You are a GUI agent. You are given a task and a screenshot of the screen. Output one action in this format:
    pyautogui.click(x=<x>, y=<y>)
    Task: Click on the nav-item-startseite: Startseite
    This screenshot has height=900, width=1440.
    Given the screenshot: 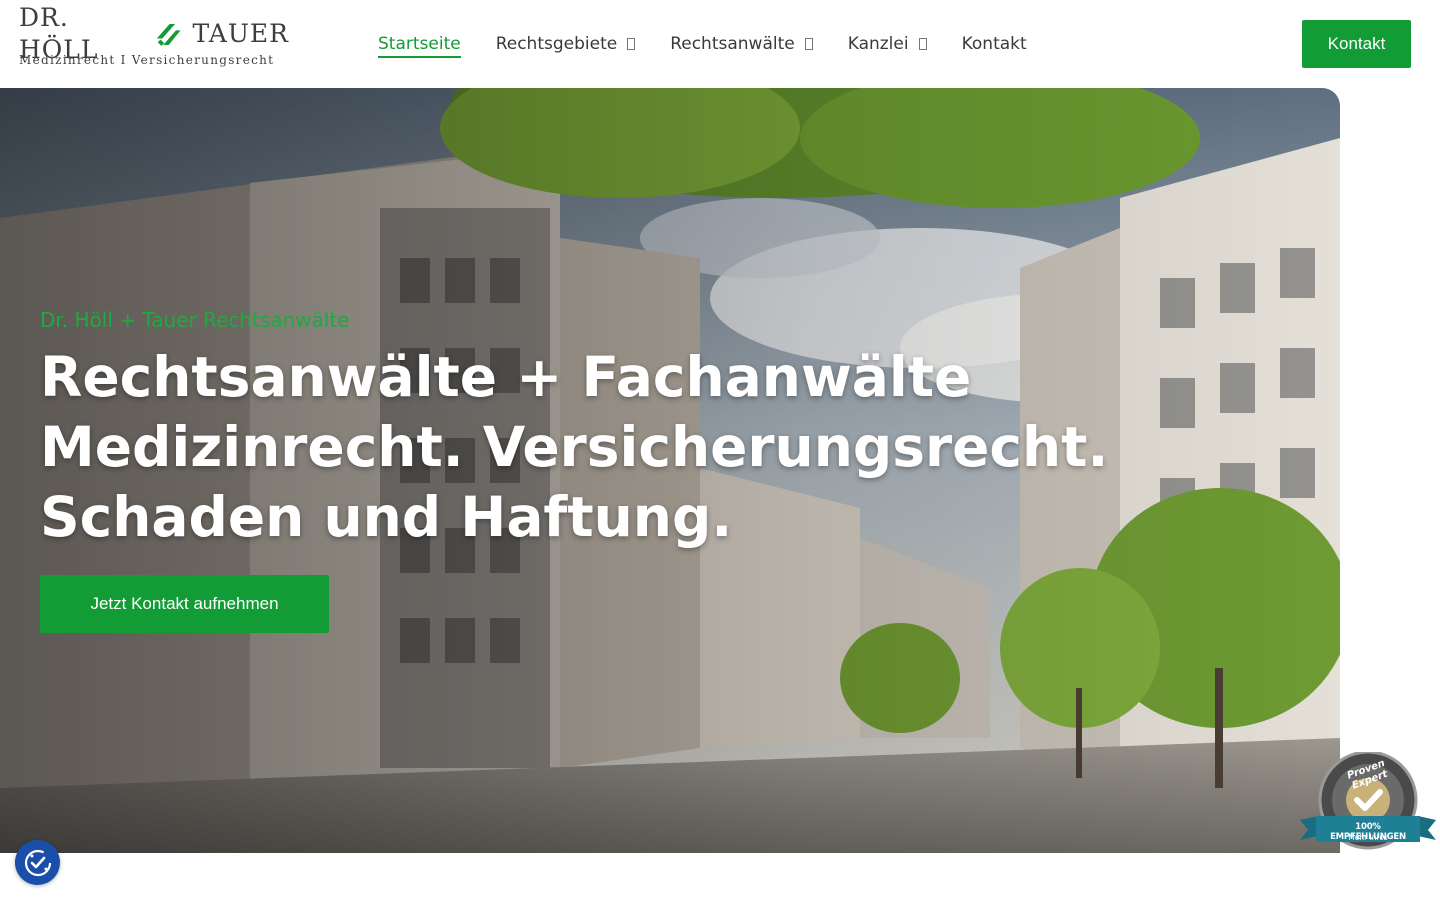 What is the action you would take?
    pyautogui.click(x=419, y=44)
    